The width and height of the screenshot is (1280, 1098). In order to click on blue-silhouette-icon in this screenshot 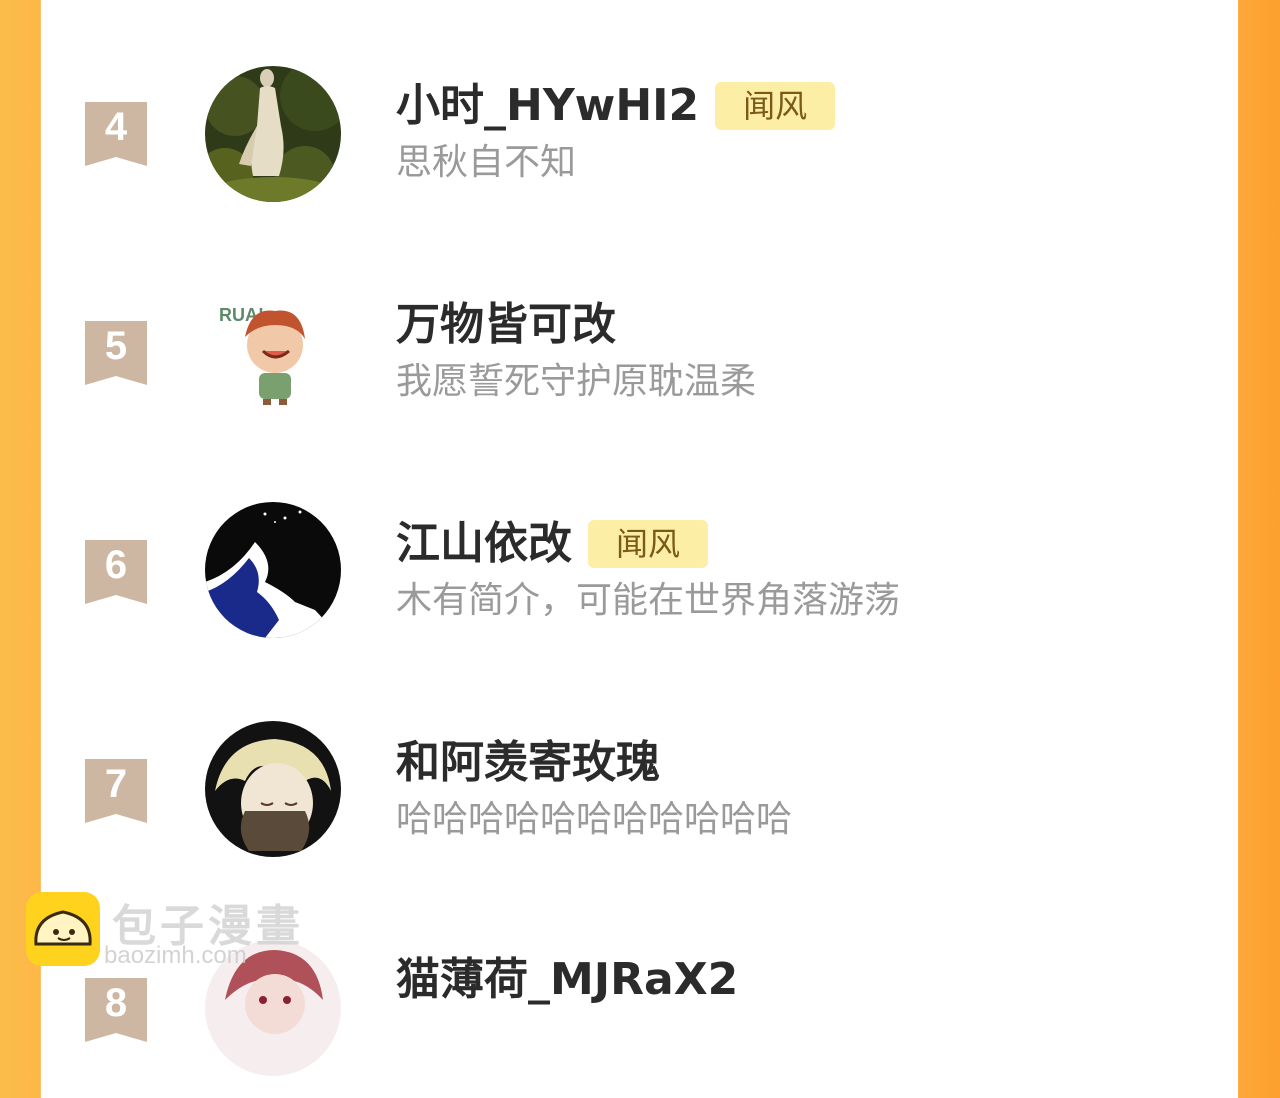, I will do `click(273, 570)`.